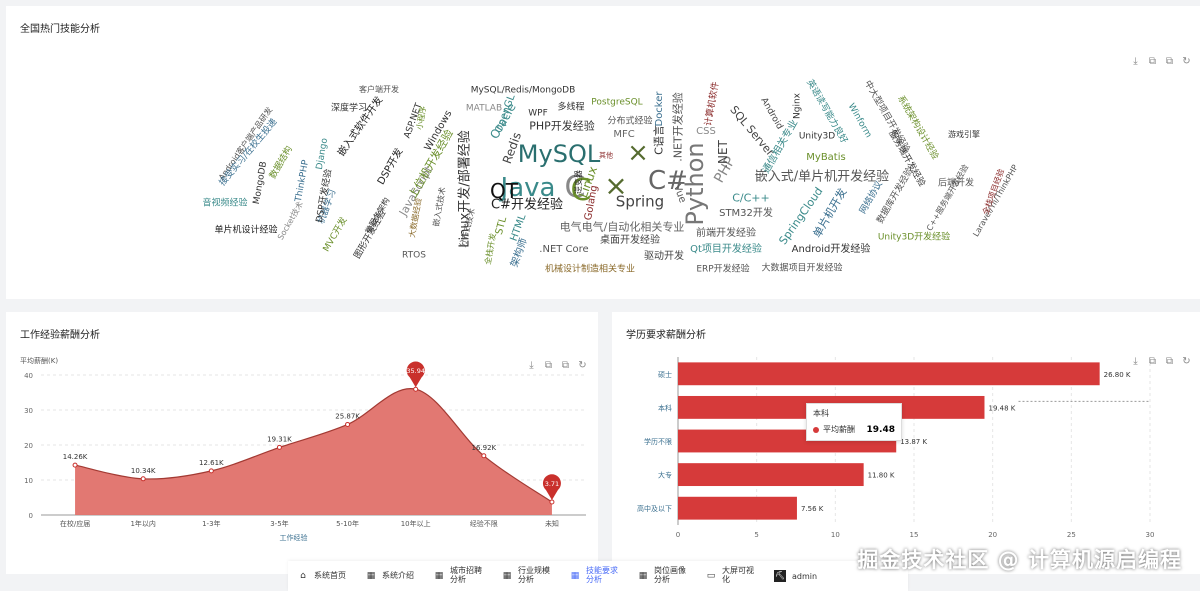  Describe the element at coordinates (281, 162) in the screenshot. I see `word-cloud-term: 数据结构` at that location.